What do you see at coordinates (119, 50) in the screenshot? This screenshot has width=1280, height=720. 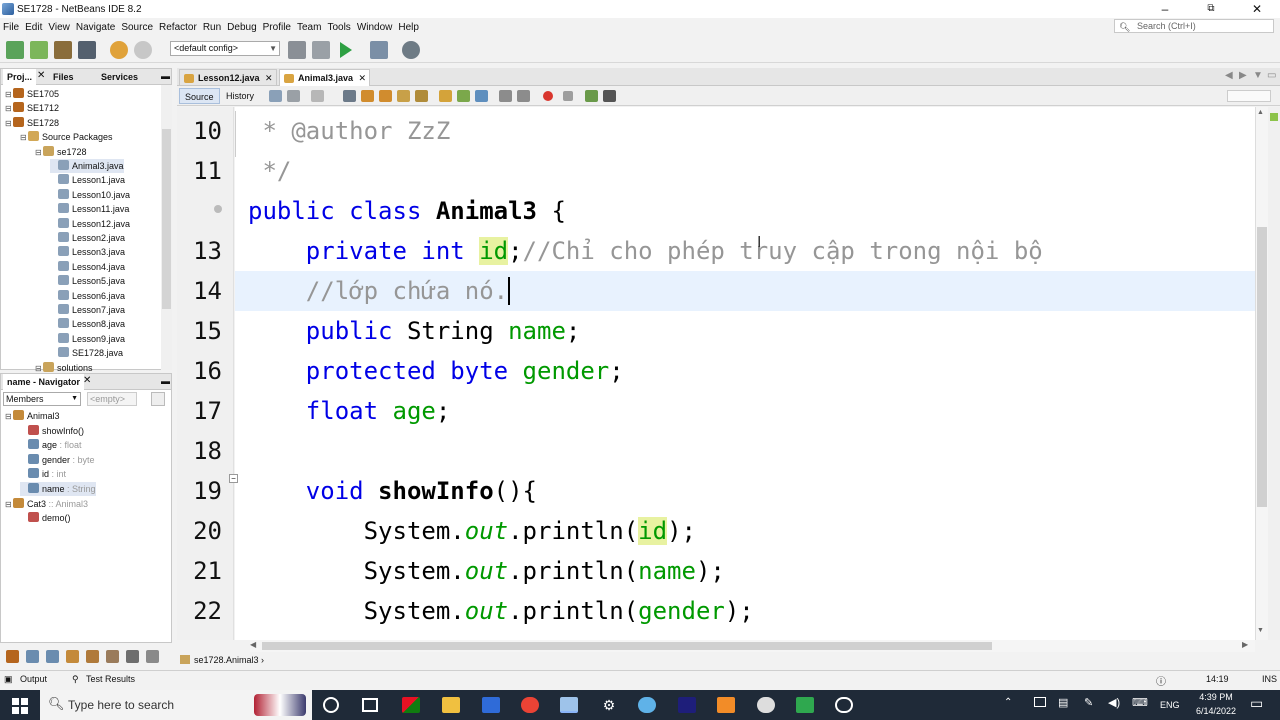 I see `undo-icon` at bounding box center [119, 50].